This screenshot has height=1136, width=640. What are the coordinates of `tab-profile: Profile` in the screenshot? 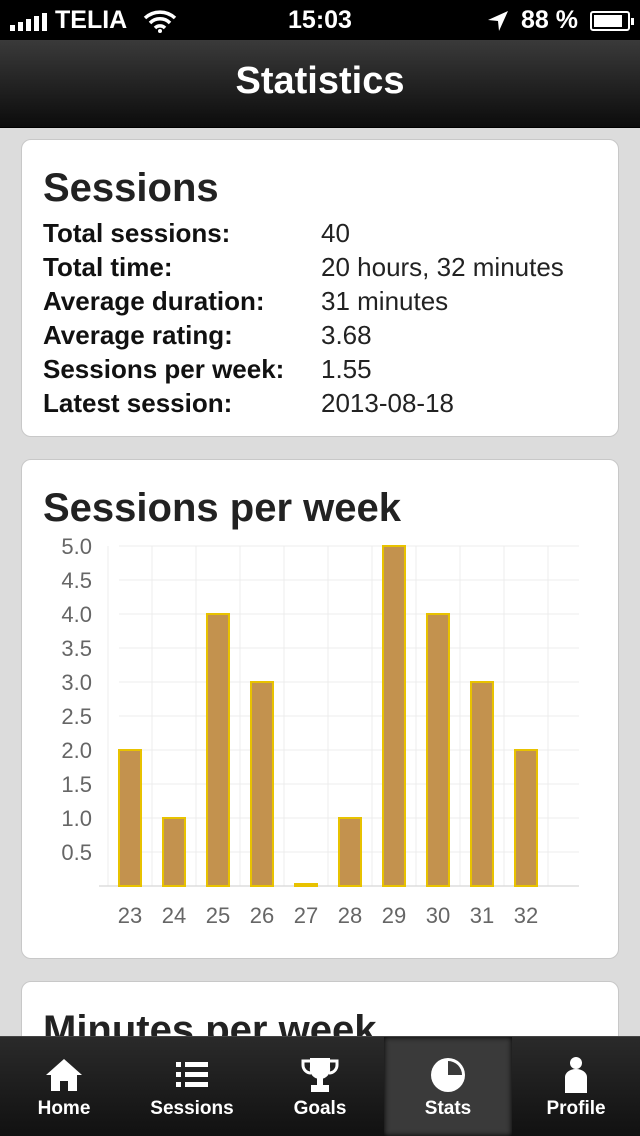 It's located at (576, 1086).